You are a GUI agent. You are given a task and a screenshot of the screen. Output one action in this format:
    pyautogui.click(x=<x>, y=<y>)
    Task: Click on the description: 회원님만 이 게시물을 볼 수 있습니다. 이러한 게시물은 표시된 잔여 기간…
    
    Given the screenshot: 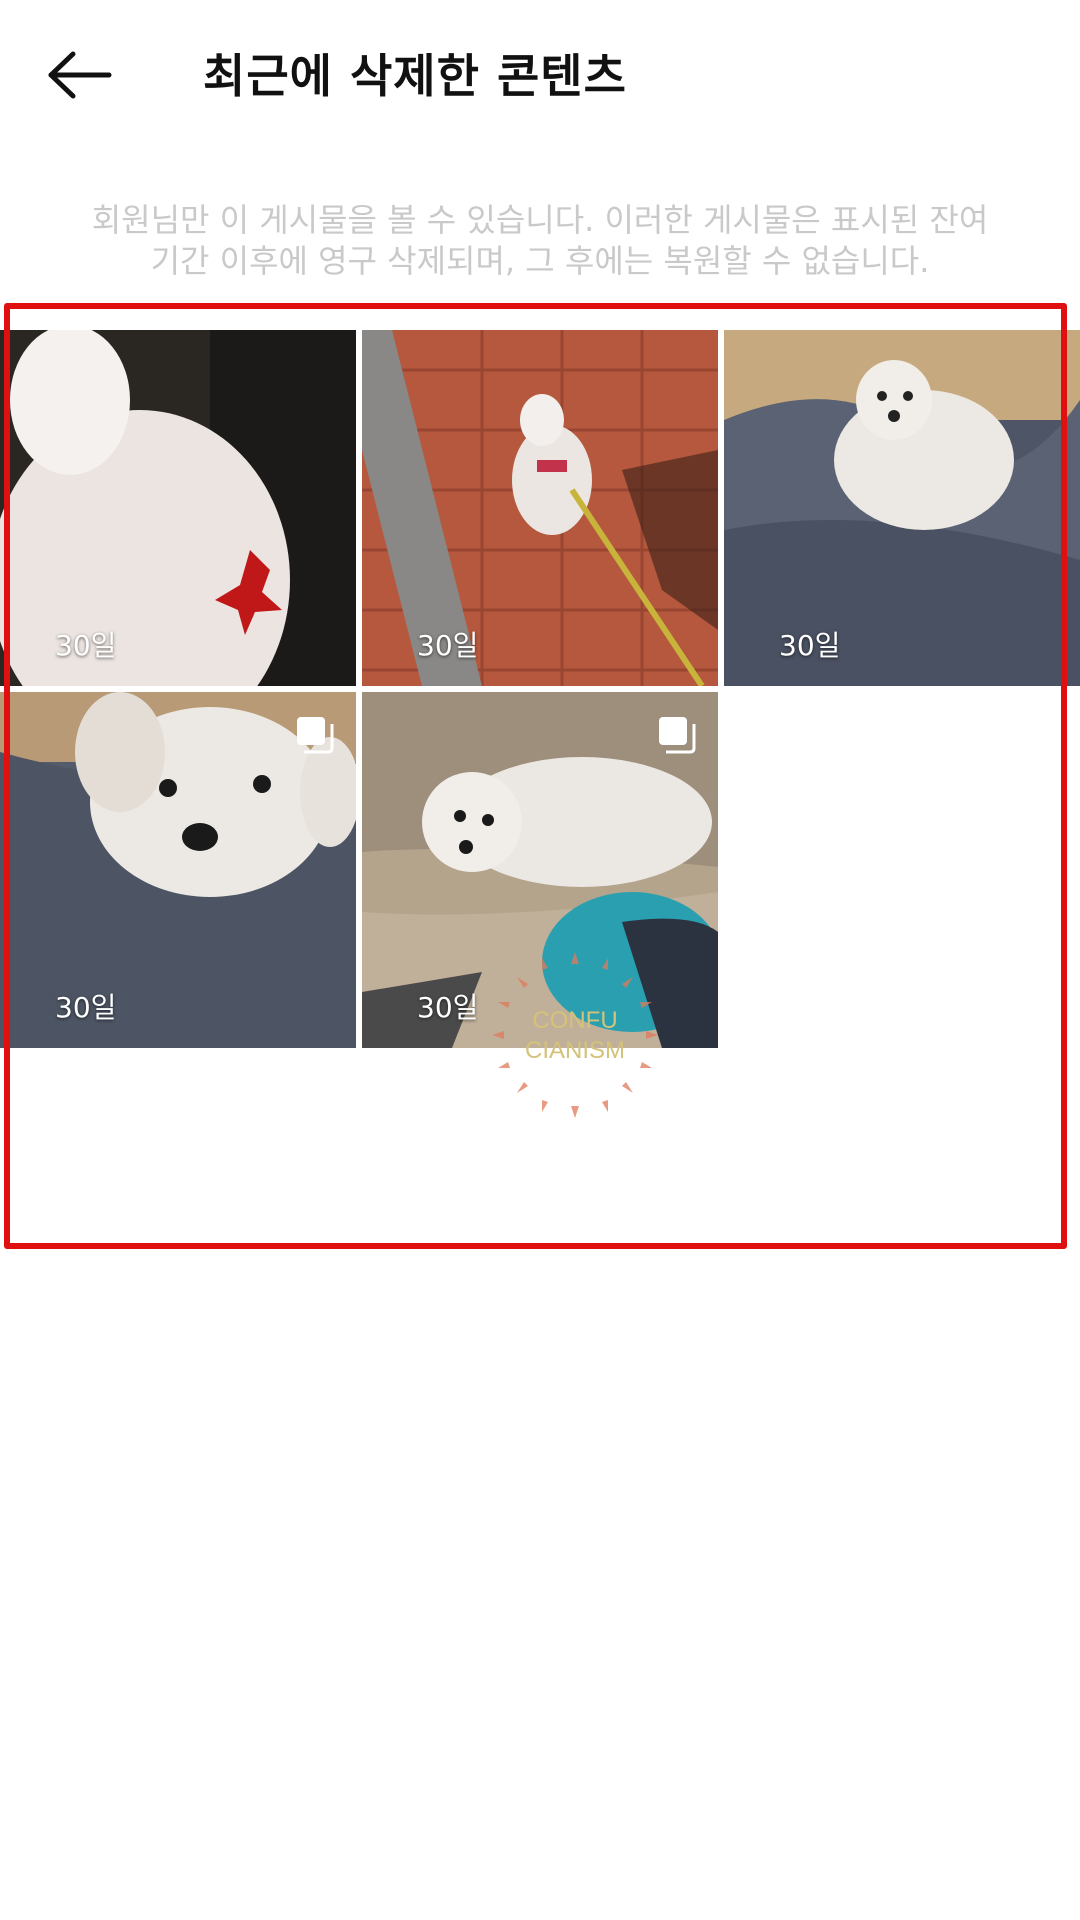 What is the action you would take?
    pyautogui.click(x=540, y=241)
    